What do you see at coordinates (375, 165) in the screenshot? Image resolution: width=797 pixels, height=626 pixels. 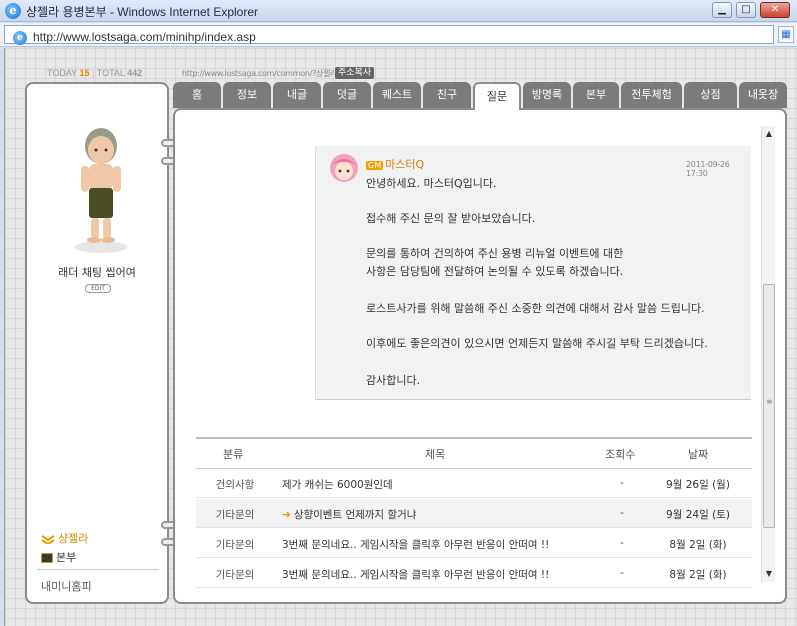 I see `gm-badge: GM` at bounding box center [375, 165].